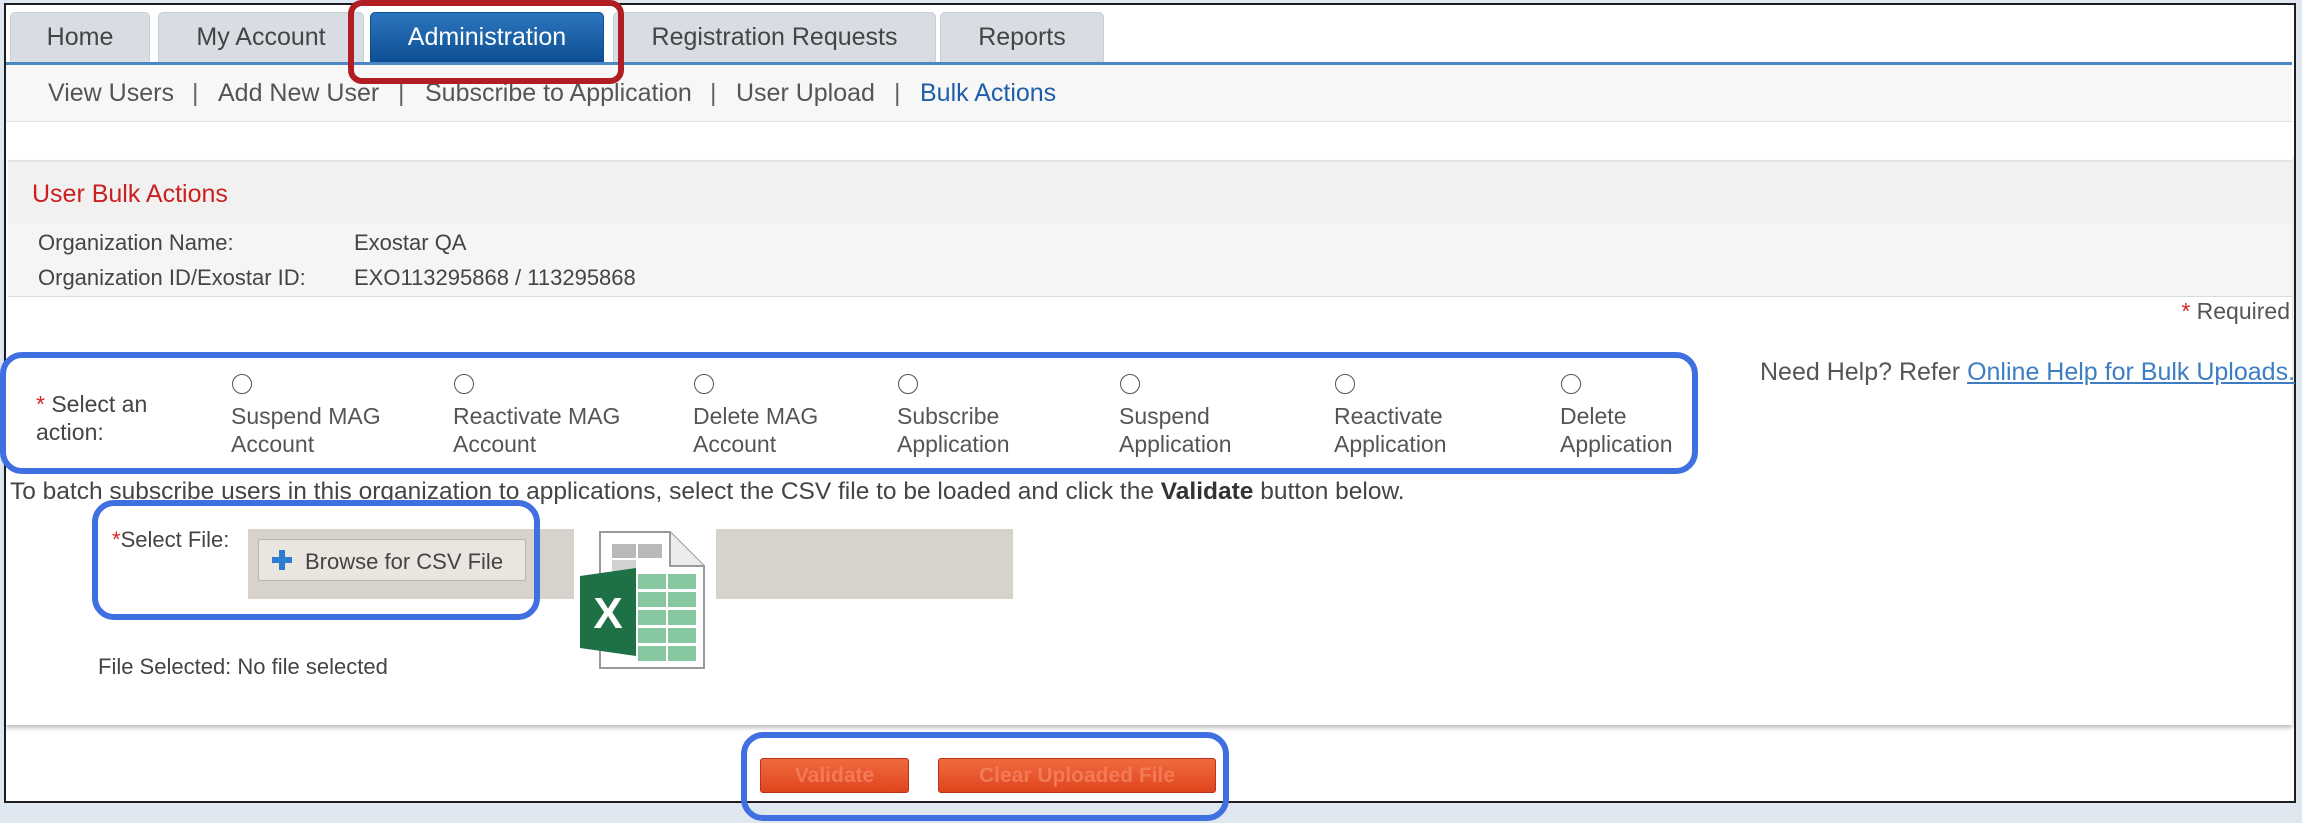 The image size is (2302, 823). What do you see at coordinates (136, 242) in the screenshot?
I see `org-name-label: Organization Name:` at bounding box center [136, 242].